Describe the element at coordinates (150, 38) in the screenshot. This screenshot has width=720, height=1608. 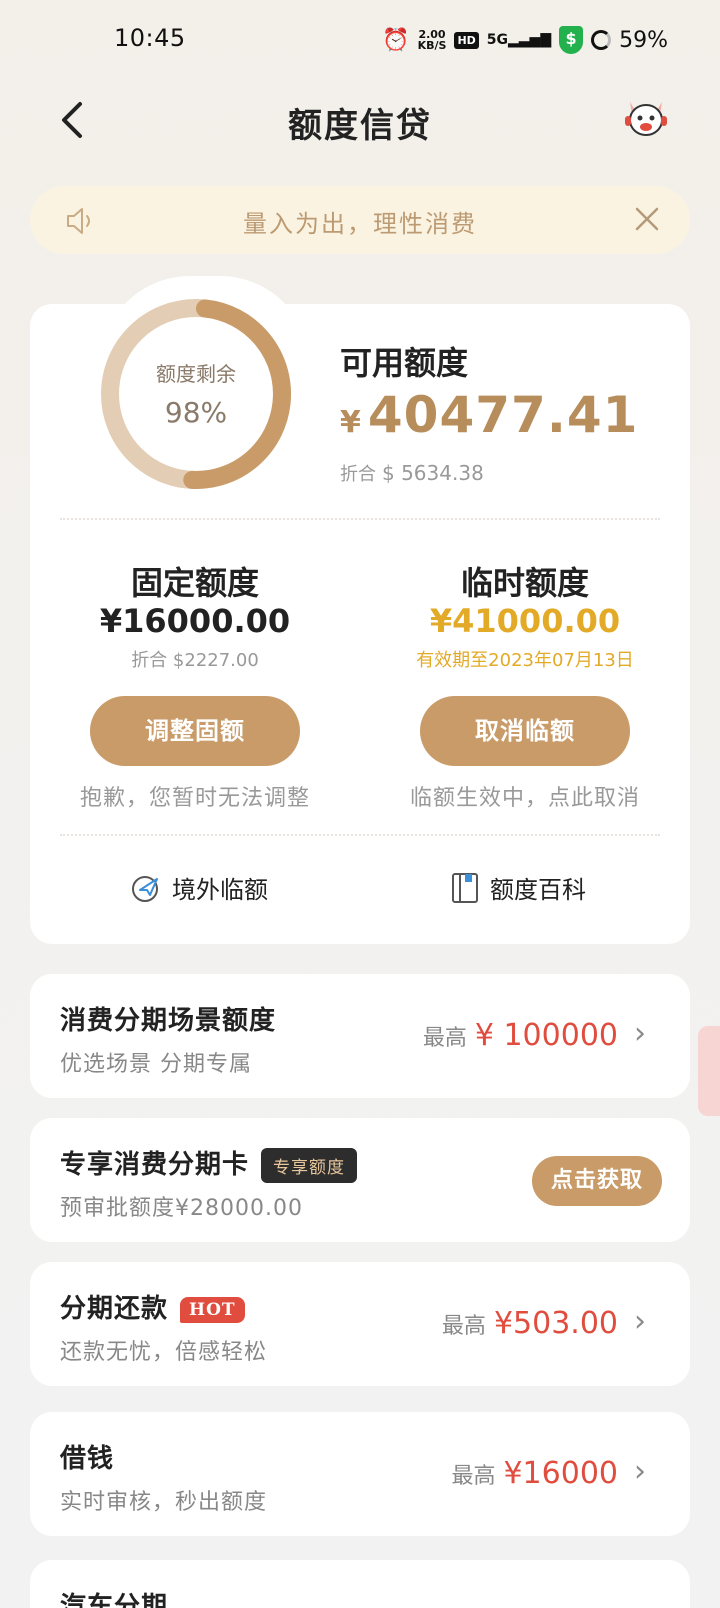
I see `status-time: 10:45` at that location.